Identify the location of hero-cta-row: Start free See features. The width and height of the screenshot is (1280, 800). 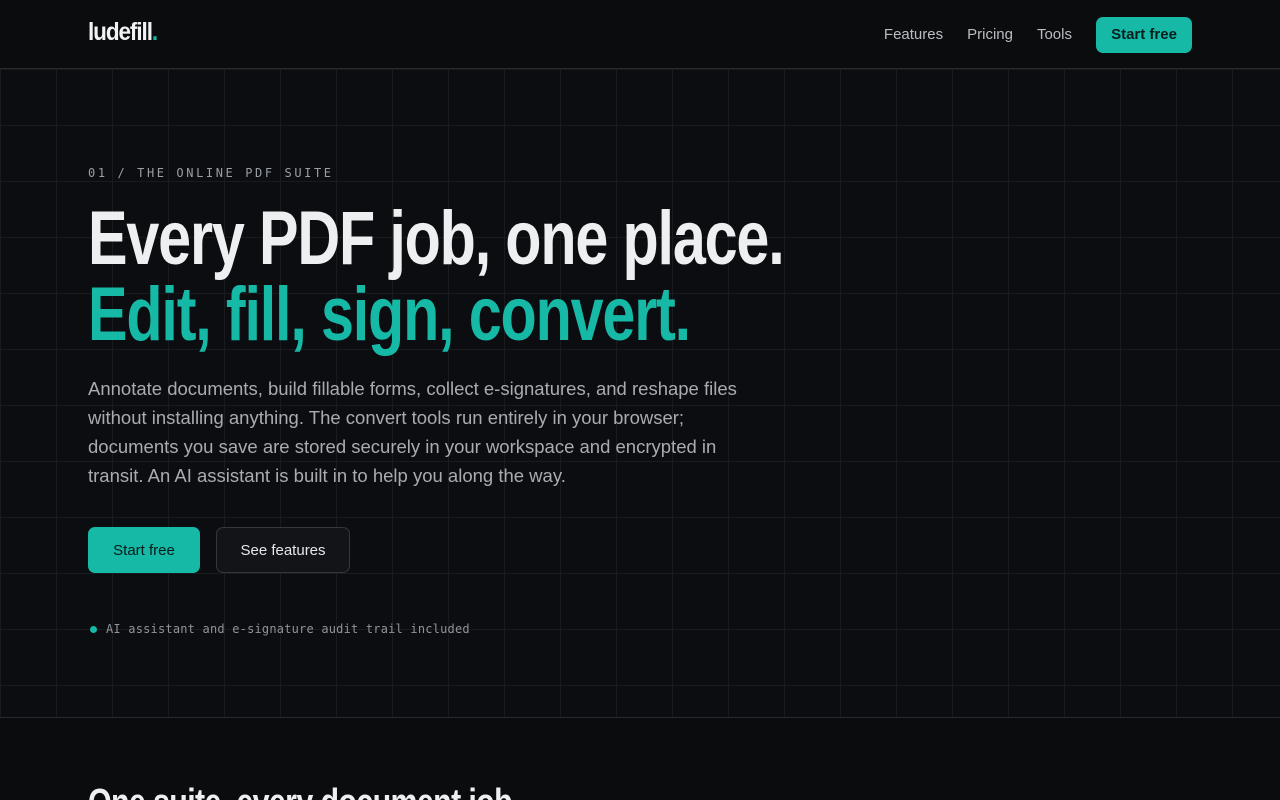
(219, 550).